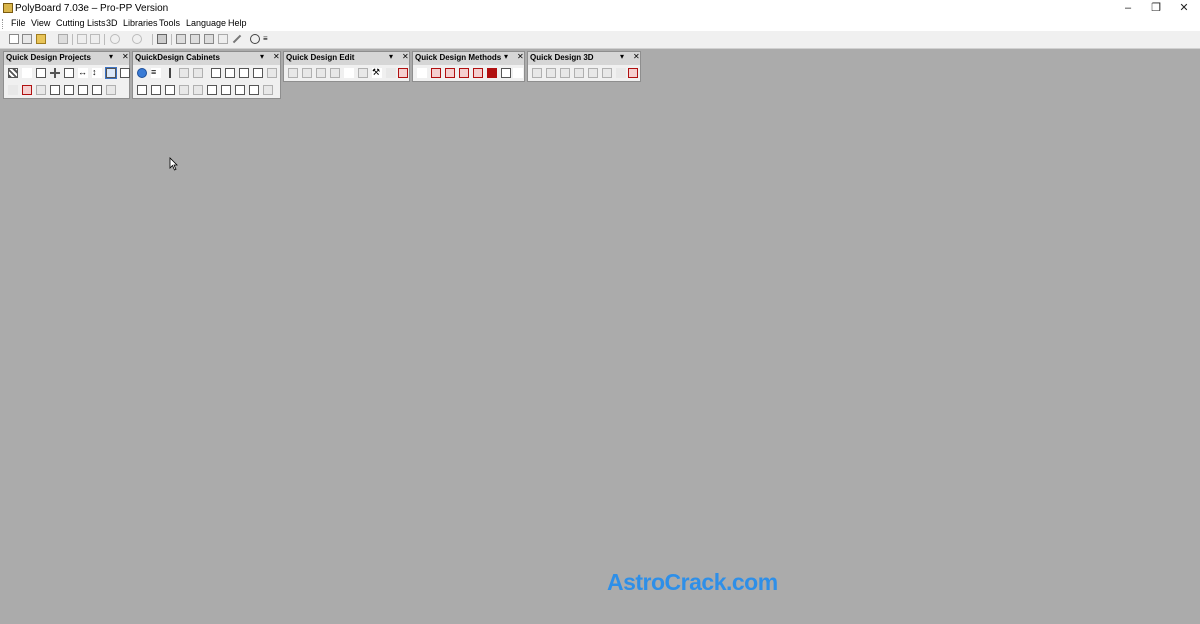  Describe the element at coordinates (1128, 8) in the screenshot. I see `minimize-button: –` at that location.